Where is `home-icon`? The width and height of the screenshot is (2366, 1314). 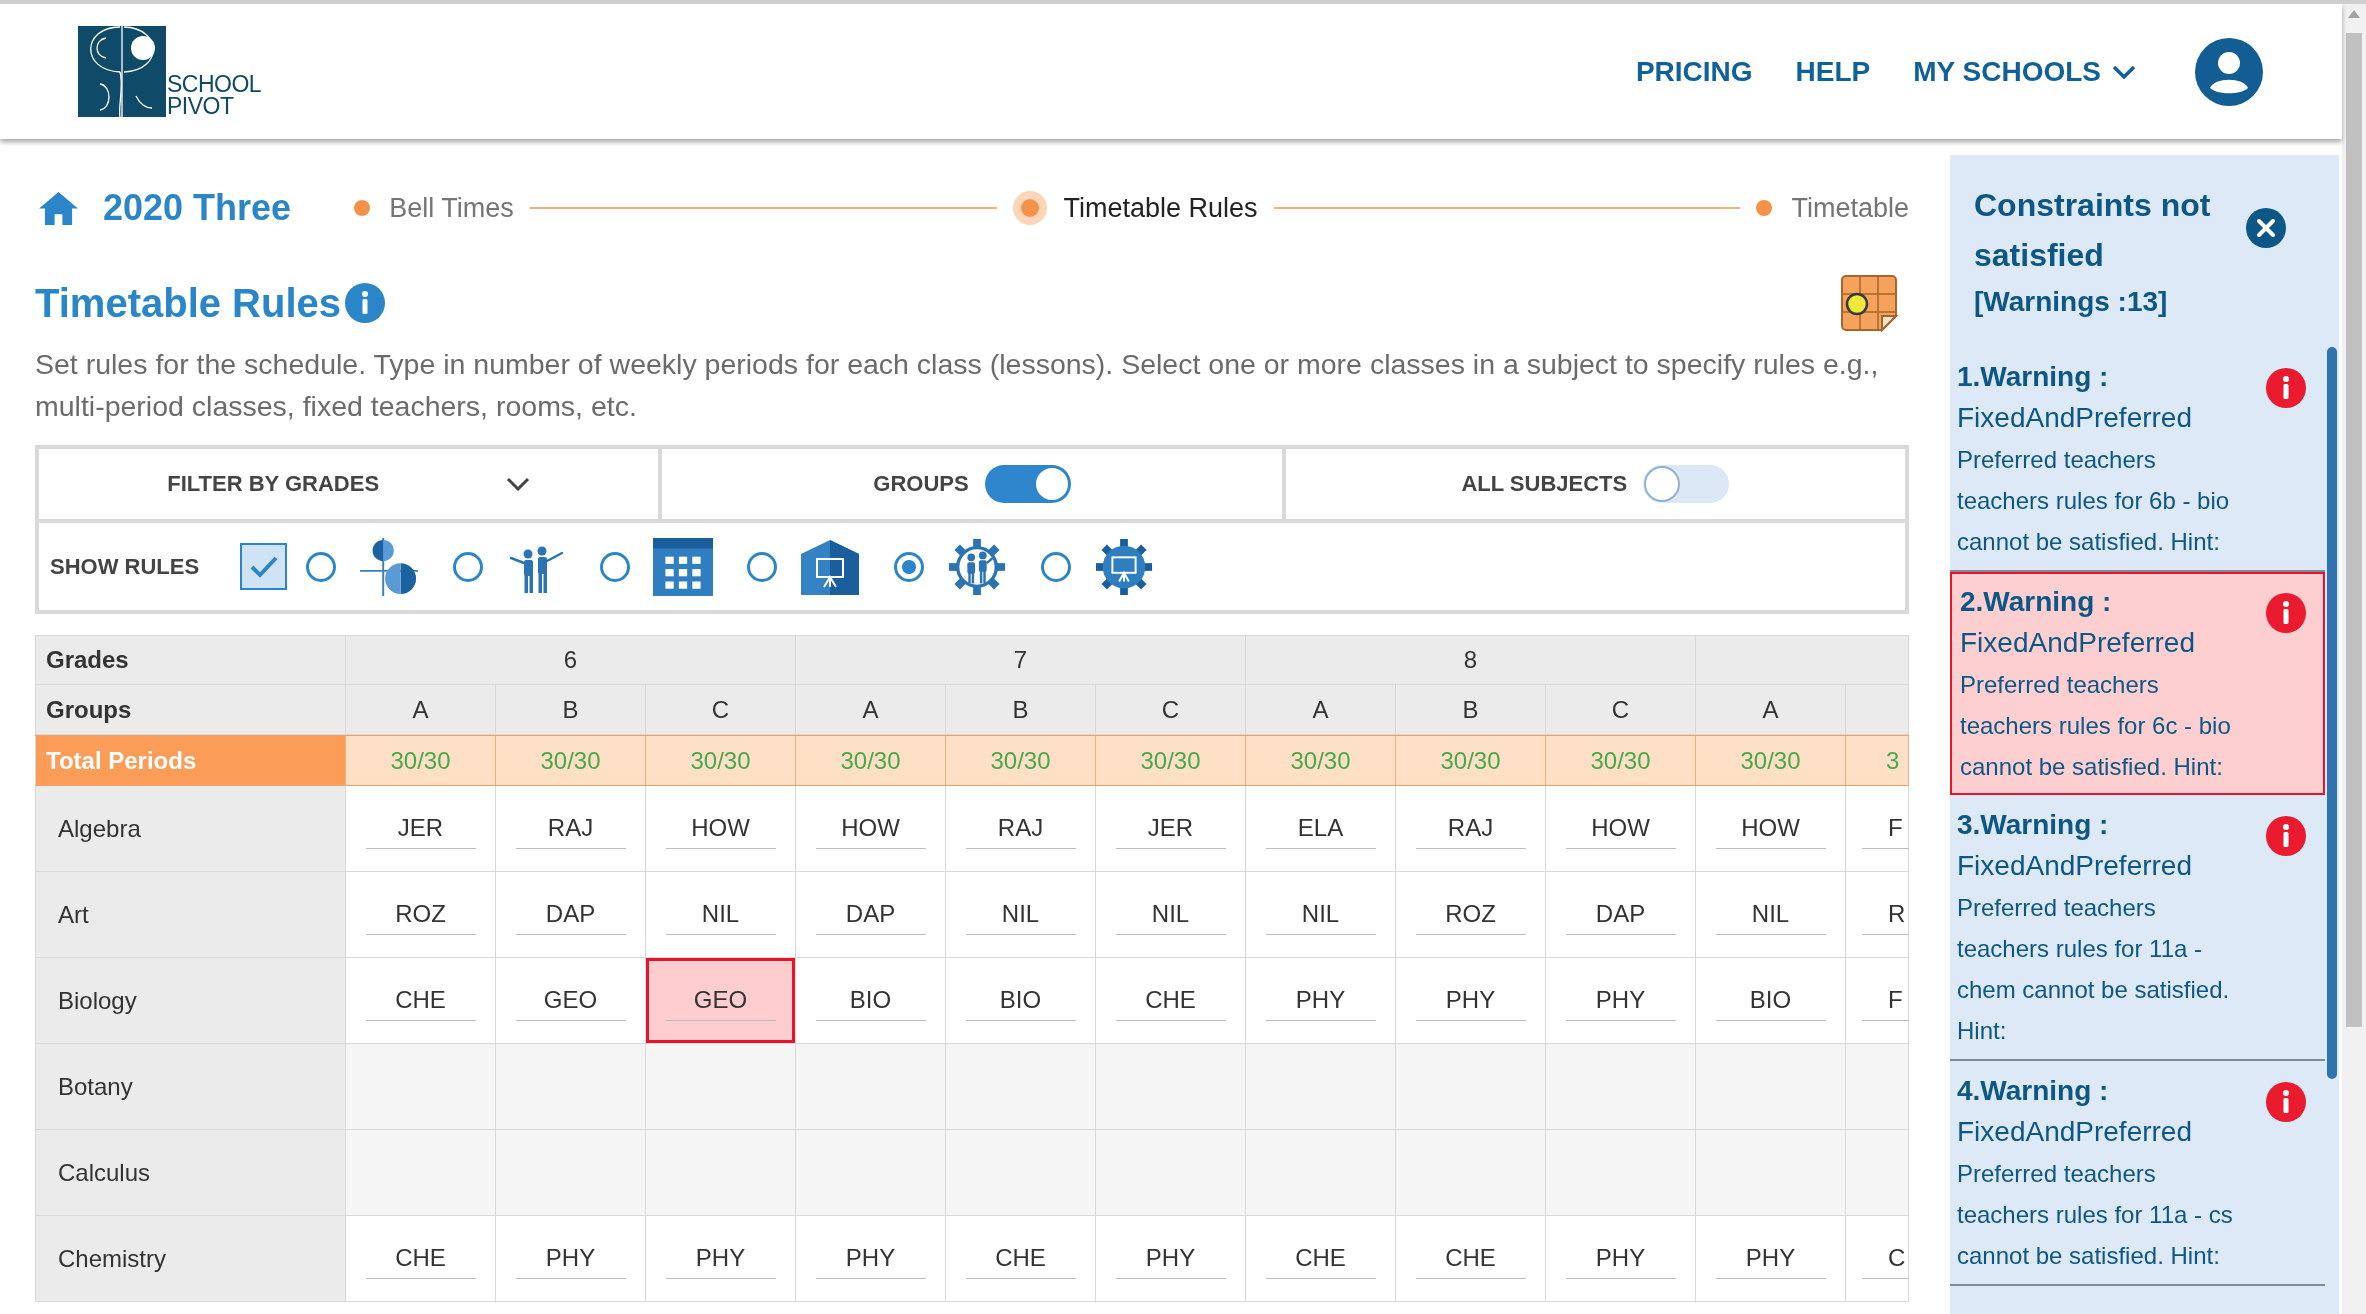 home-icon is located at coordinates (58, 208).